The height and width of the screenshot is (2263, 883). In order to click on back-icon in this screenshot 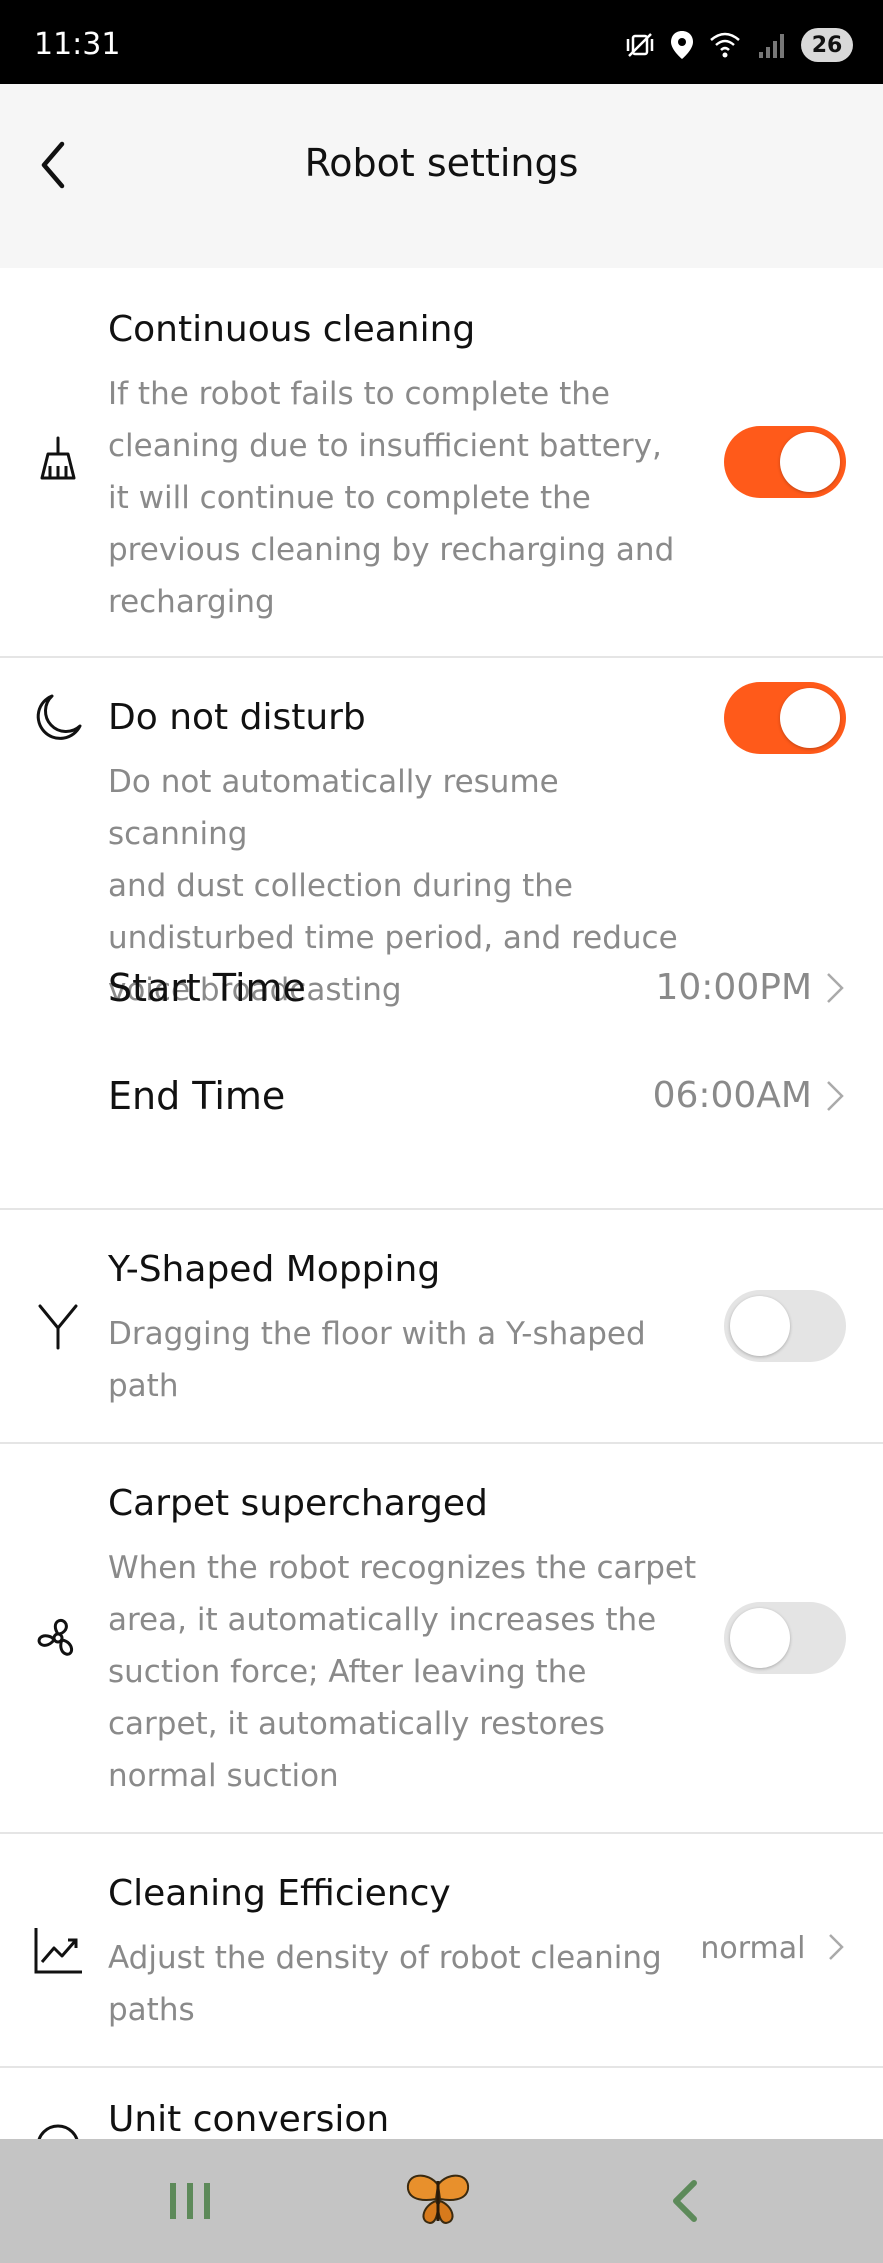, I will do `click(686, 2201)`.